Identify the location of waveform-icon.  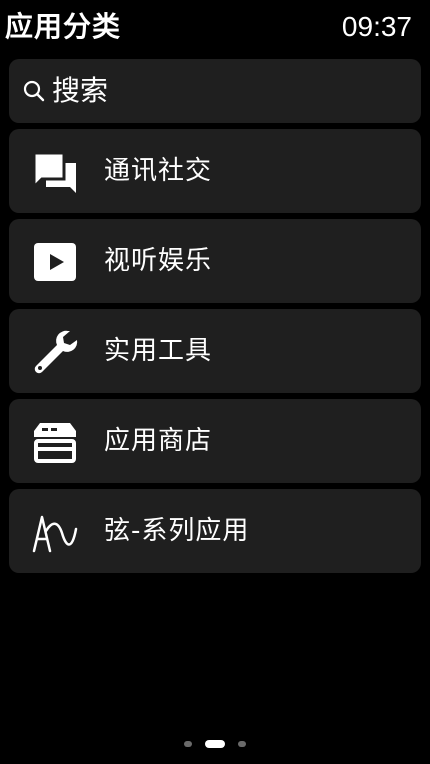
(55, 532).